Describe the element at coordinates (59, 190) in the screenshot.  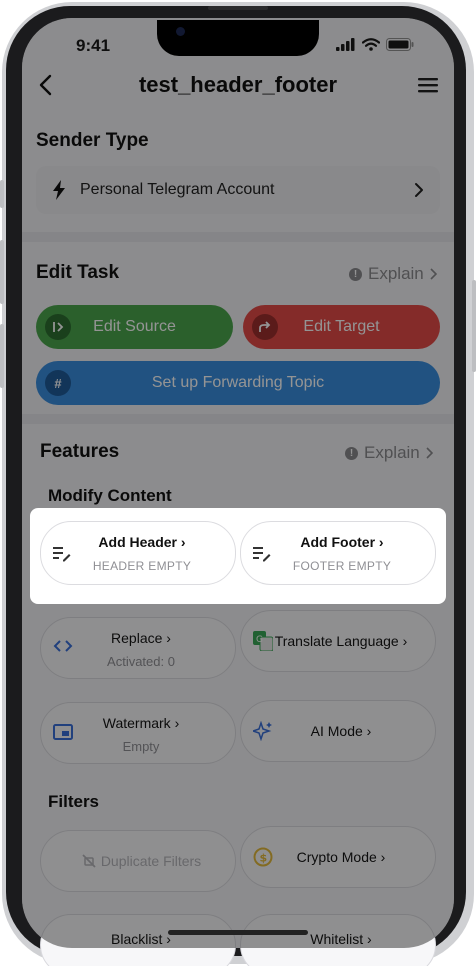
I see `lightning-bolt-icon` at that location.